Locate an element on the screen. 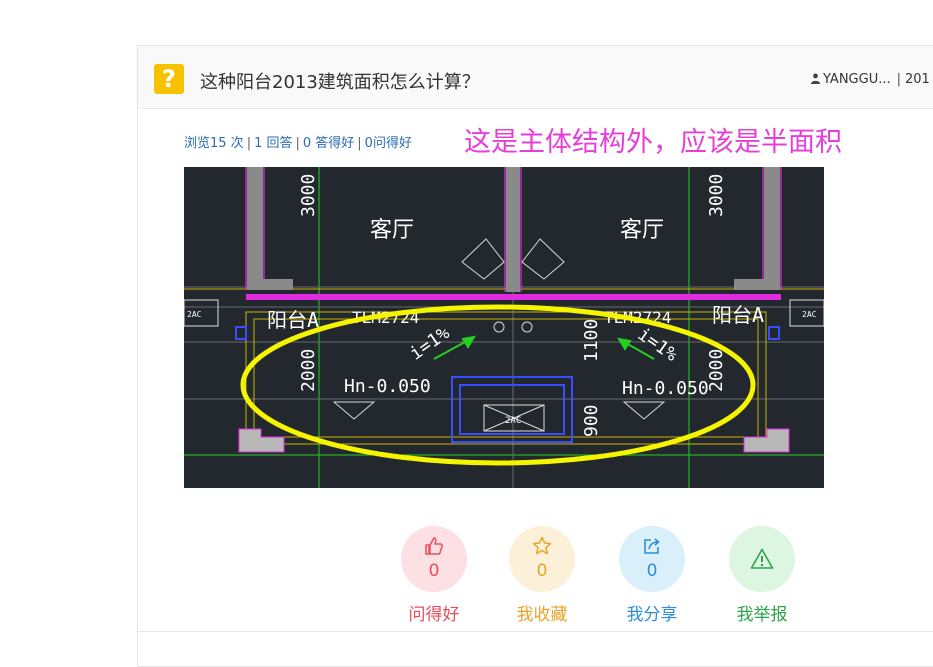 The height and width of the screenshot is (667, 933). slope-label-left: i=1% is located at coordinates (430, 343).